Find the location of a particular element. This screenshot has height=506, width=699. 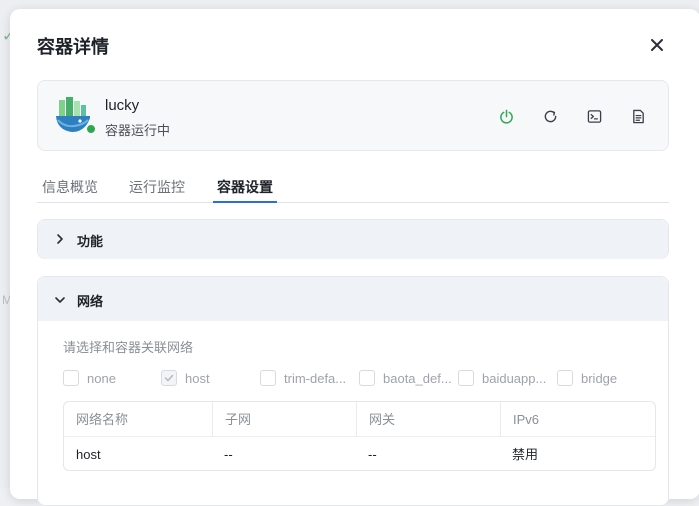

restart-button is located at coordinates (550, 116).